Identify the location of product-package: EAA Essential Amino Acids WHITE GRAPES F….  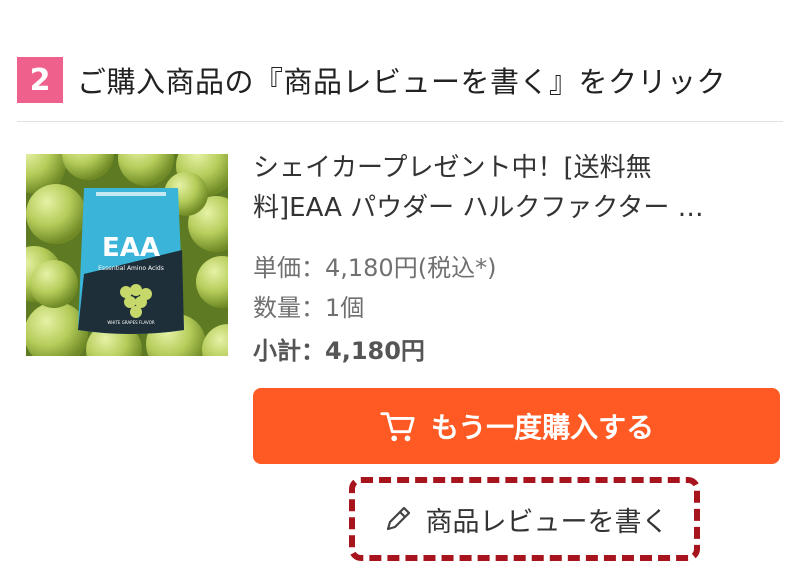
(131, 261).